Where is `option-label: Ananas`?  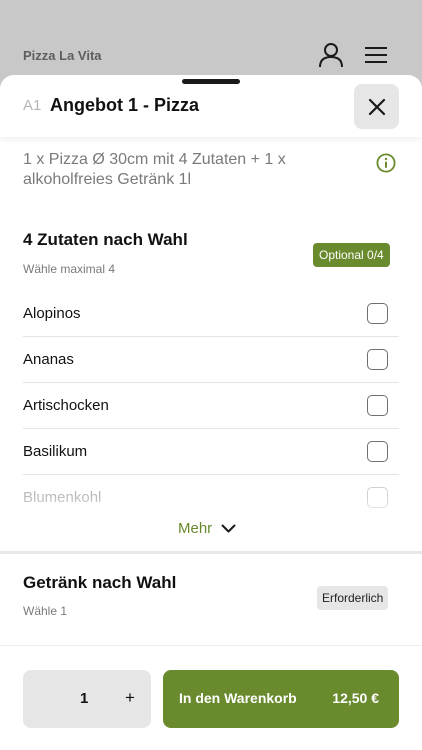
option-label: Ananas is located at coordinates (48, 359).